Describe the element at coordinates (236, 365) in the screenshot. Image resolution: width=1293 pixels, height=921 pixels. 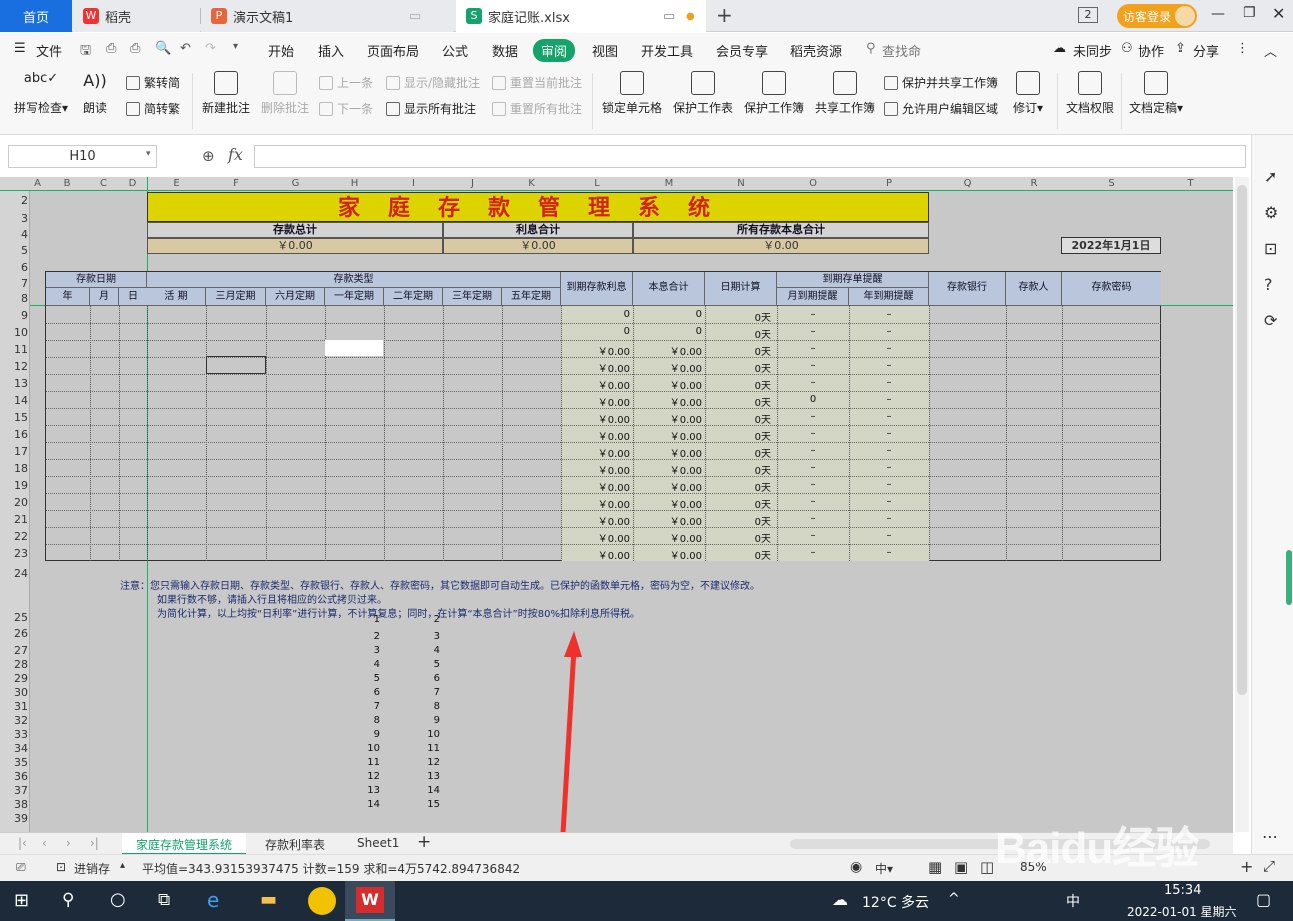
I see `selected-cell` at that location.